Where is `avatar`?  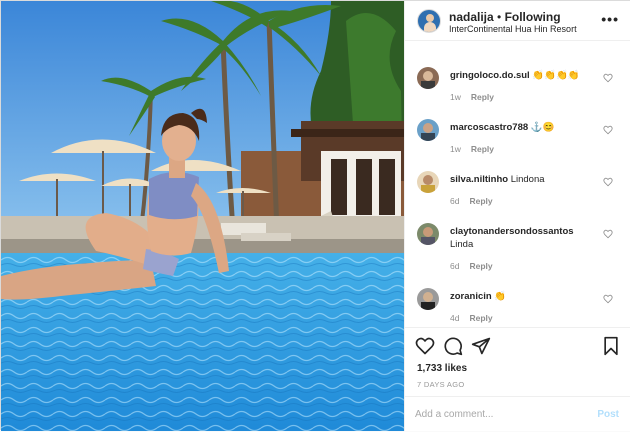 avatar is located at coordinates (429, 21).